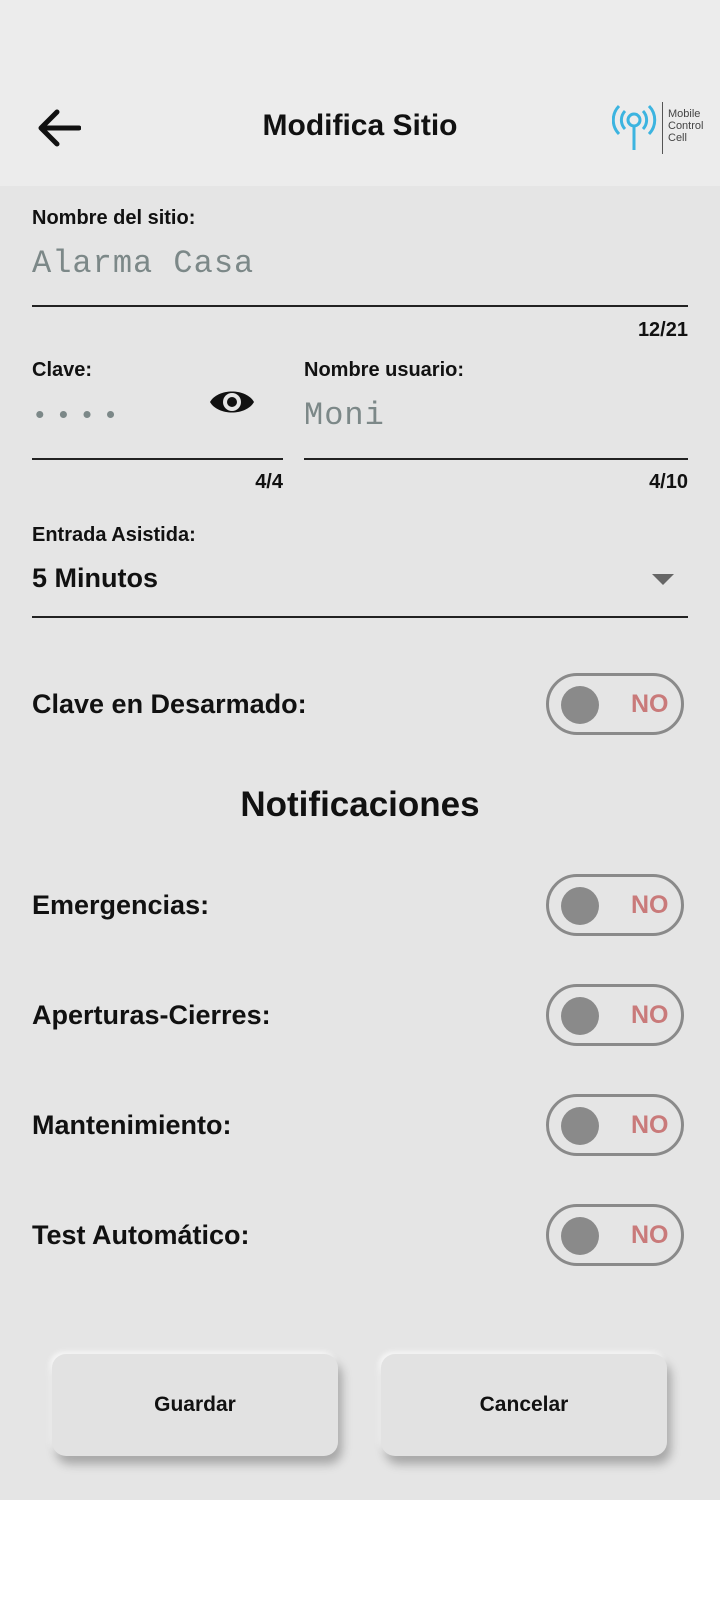 The height and width of the screenshot is (1600, 720). Describe the element at coordinates (95, 578) in the screenshot. I see `assisted-entry-value: 5 Minutos` at that location.